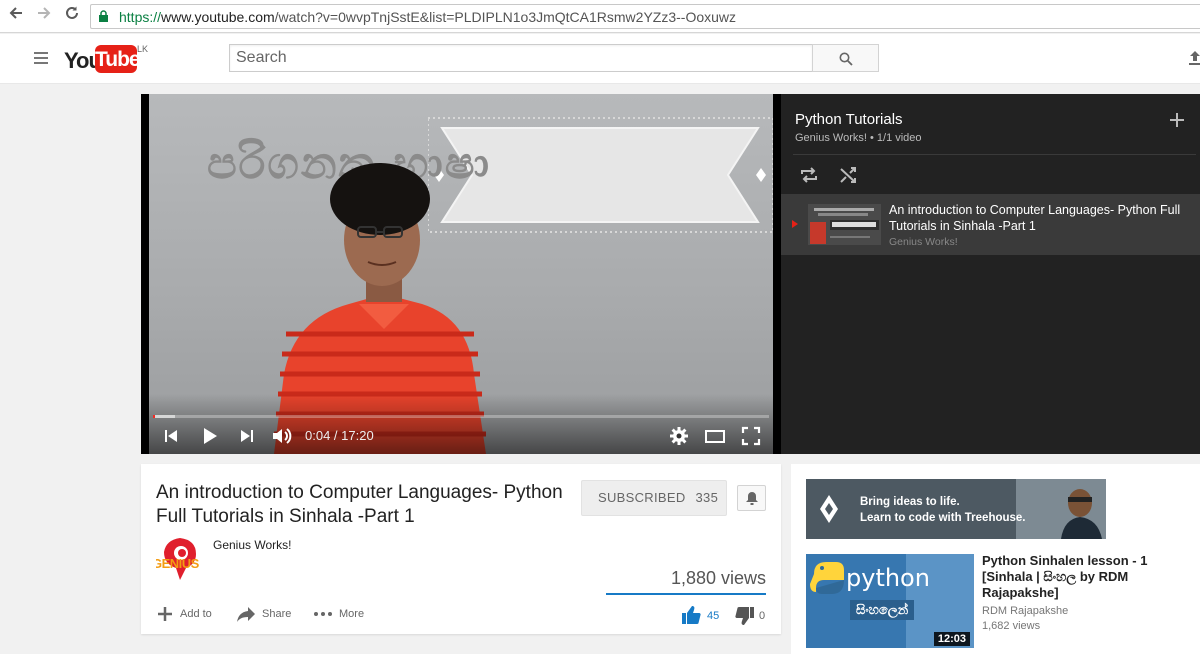  I want to click on previous-icon, so click(171, 436).